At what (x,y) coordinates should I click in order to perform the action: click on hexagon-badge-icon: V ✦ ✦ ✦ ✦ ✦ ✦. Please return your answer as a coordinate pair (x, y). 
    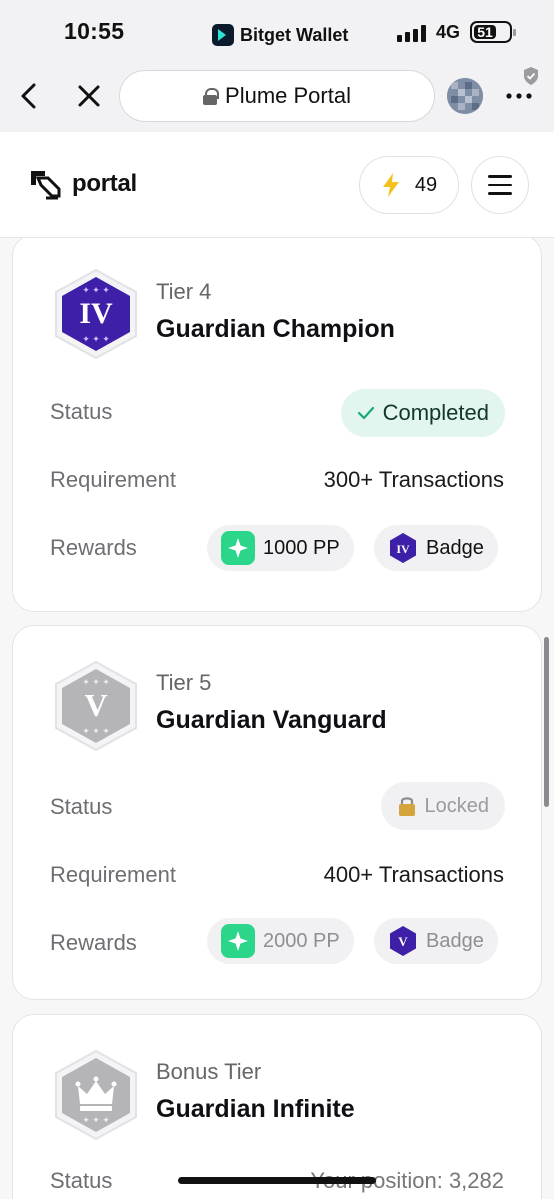
    Looking at the image, I should click on (96, 706).